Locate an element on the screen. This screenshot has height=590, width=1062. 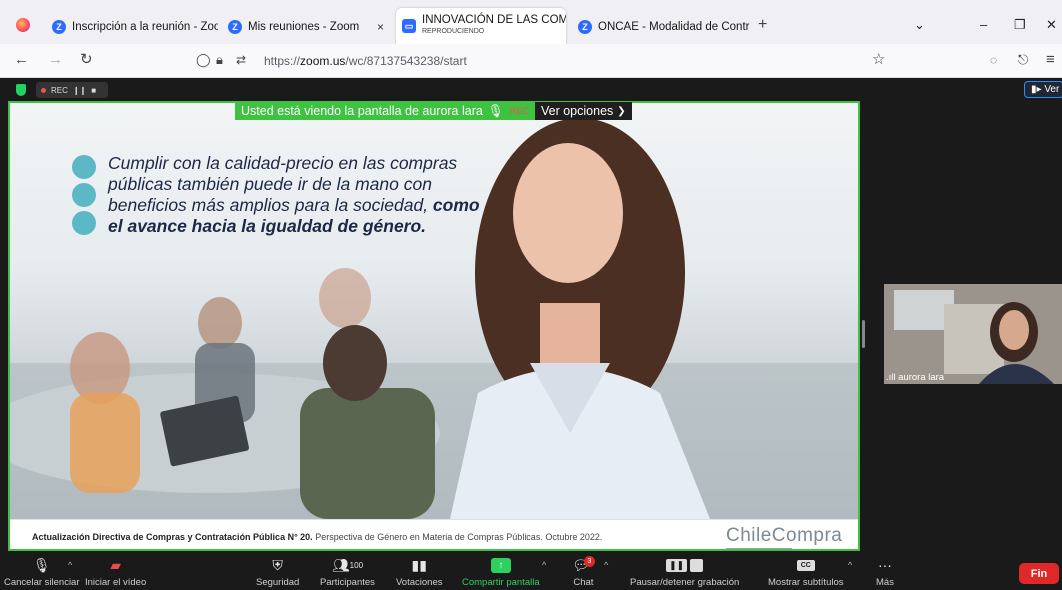
tab-label: Inscripción a la reunión - Zoom is located at coordinates (145, 27).